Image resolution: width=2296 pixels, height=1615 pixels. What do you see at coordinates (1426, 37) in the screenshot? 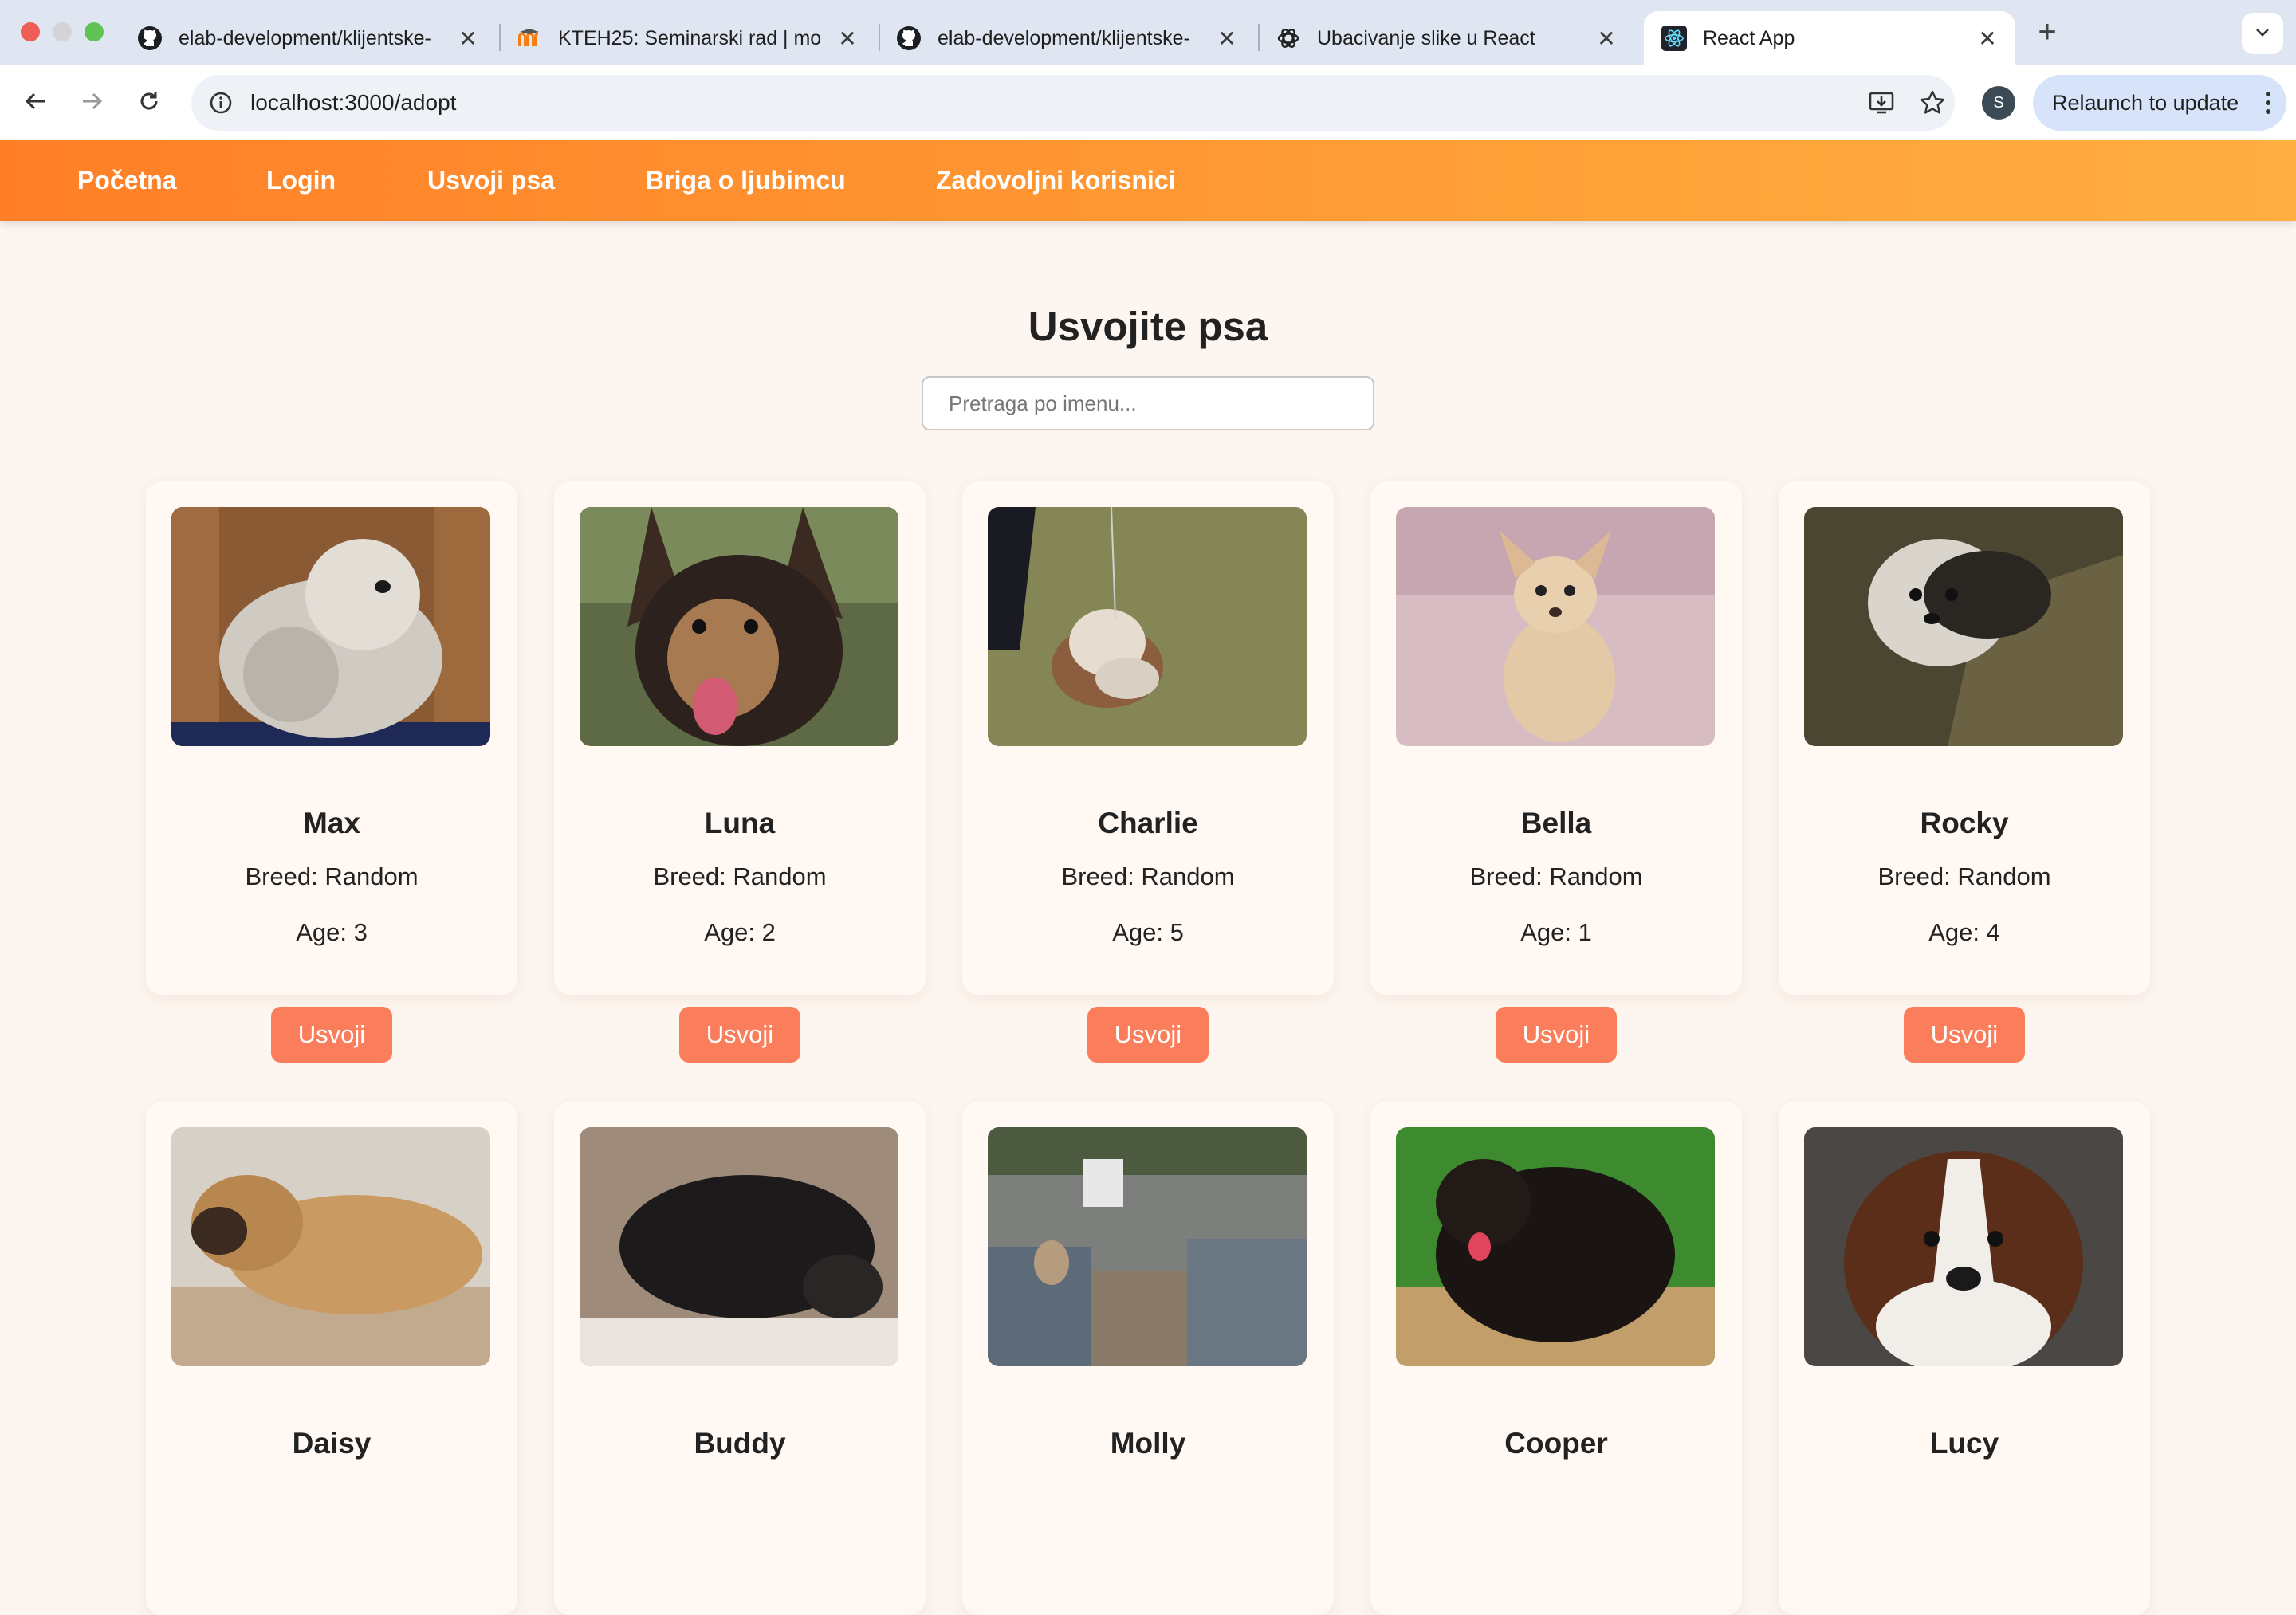
I see `tab-title: Ubacivanje slike u React` at bounding box center [1426, 37].